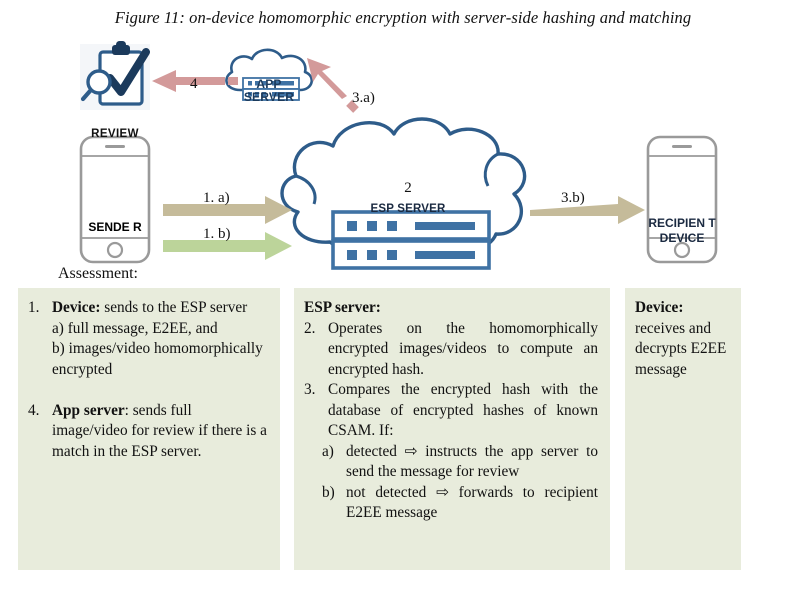 This screenshot has height=598, width=806. I want to click on arrow-label-1b: 1. b), so click(217, 234).